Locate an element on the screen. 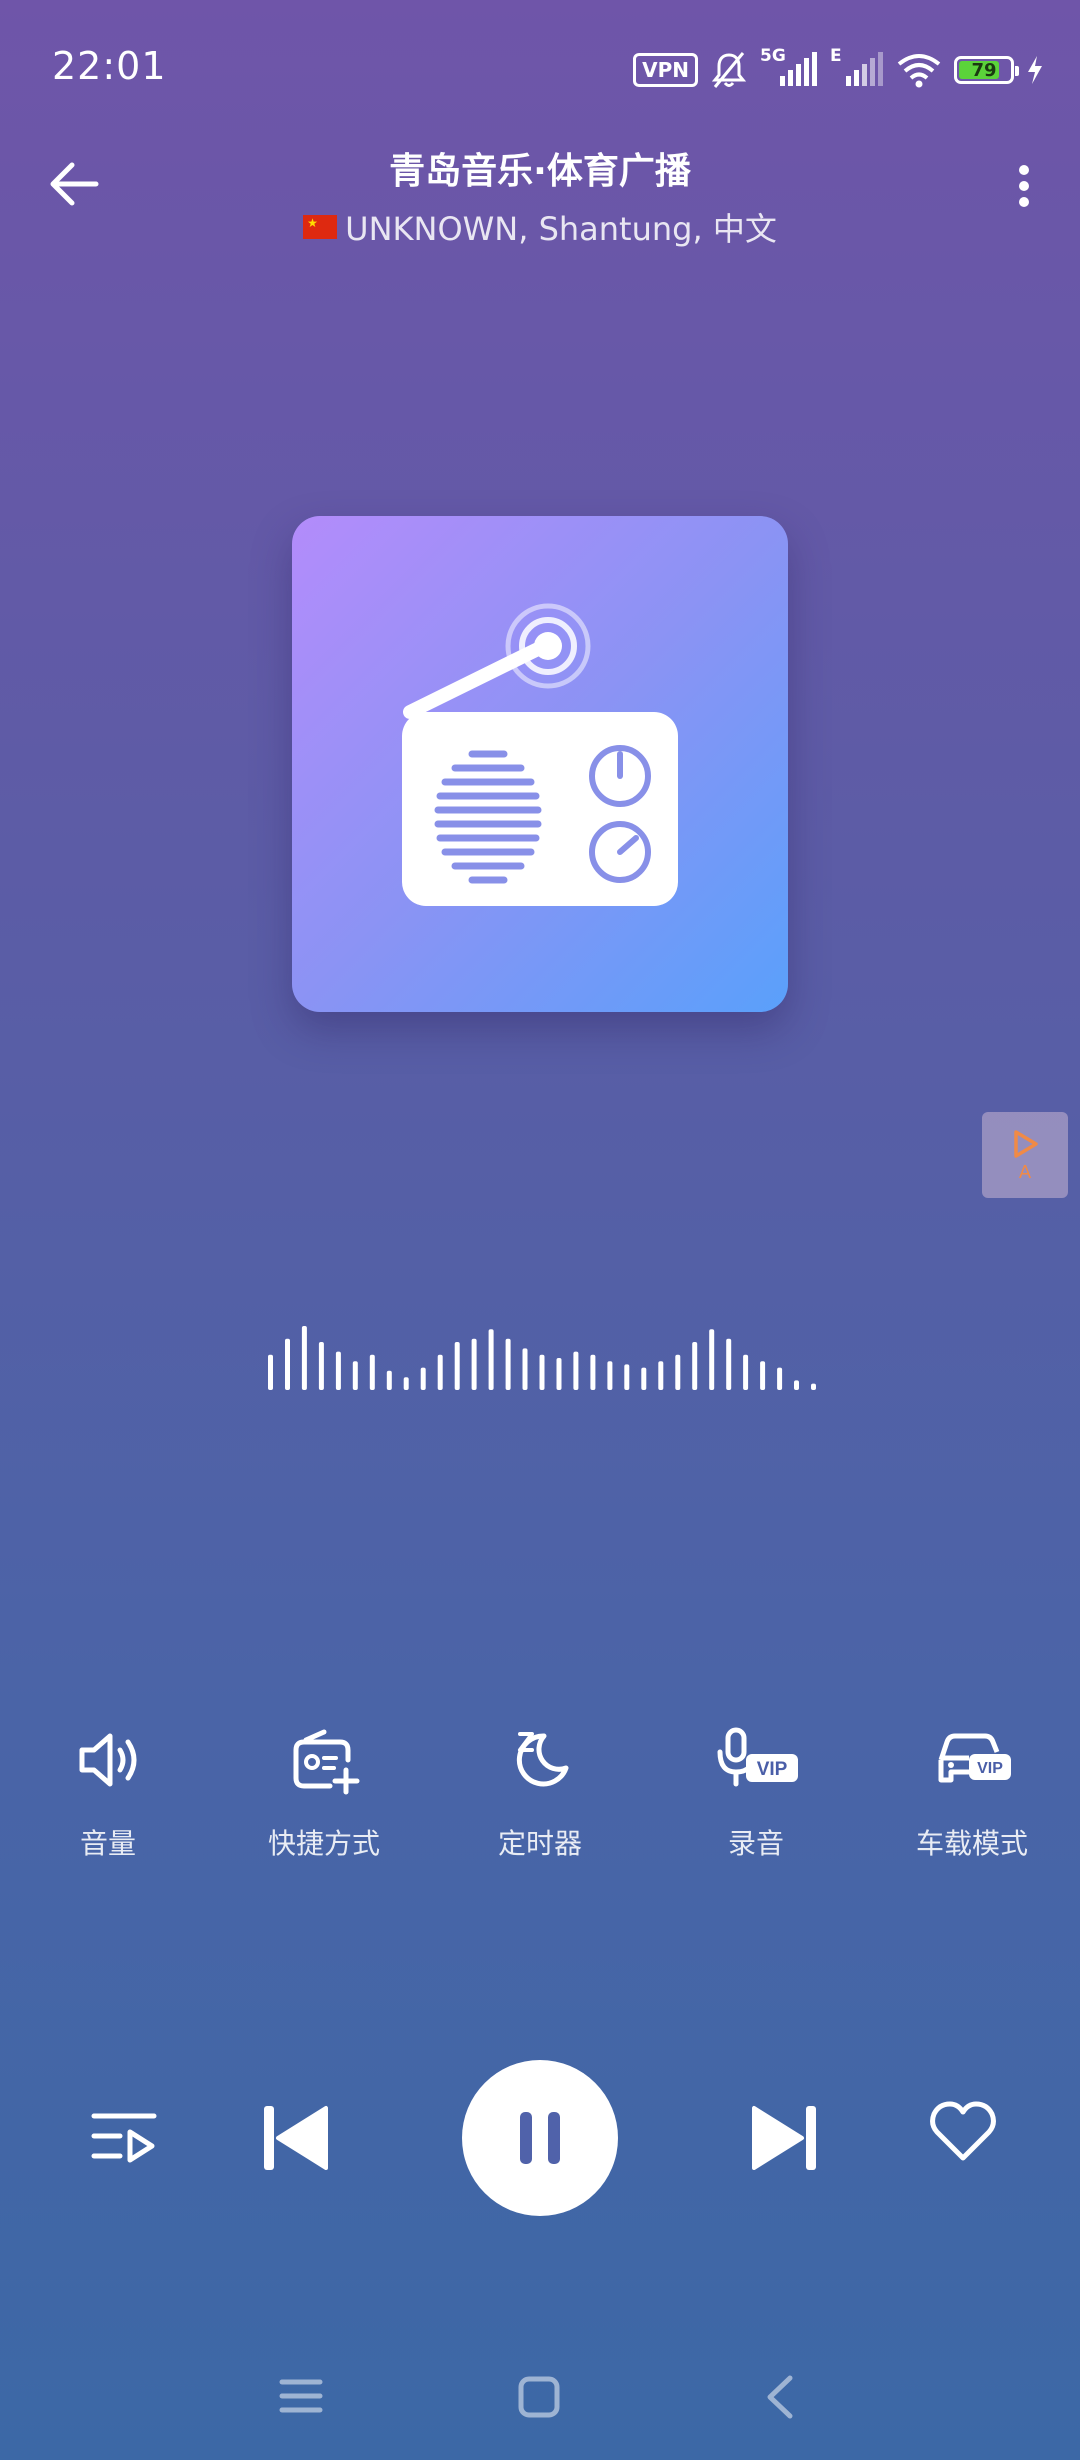 The height and width of the screenshot is (2460, 1080). record-vip-icon: VIP is located at coordinates (757, 1757).